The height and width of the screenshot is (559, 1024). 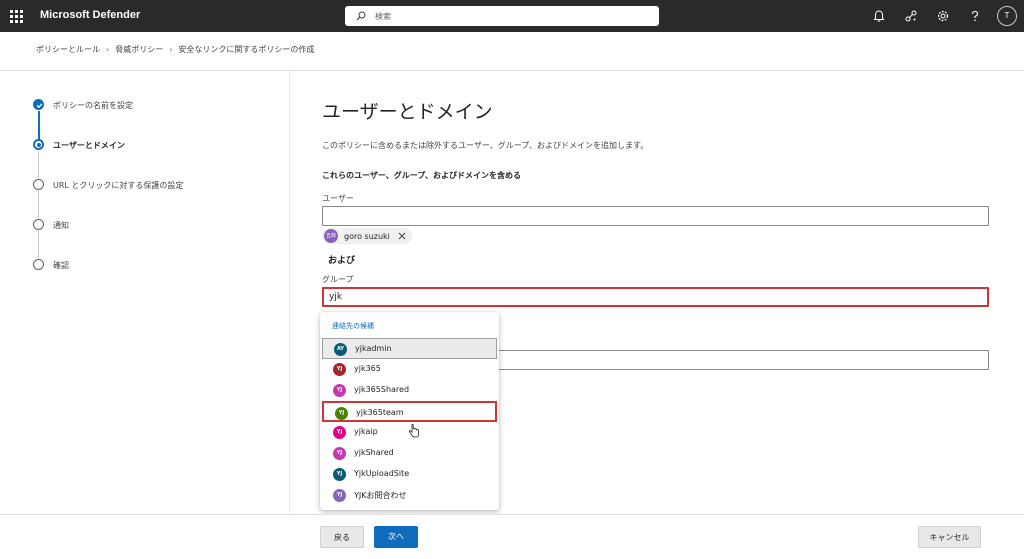 What do you see at coordinates (338, 279) in the screenshot?
I see `groups-label: グループ` at bounding box center [338, 279].